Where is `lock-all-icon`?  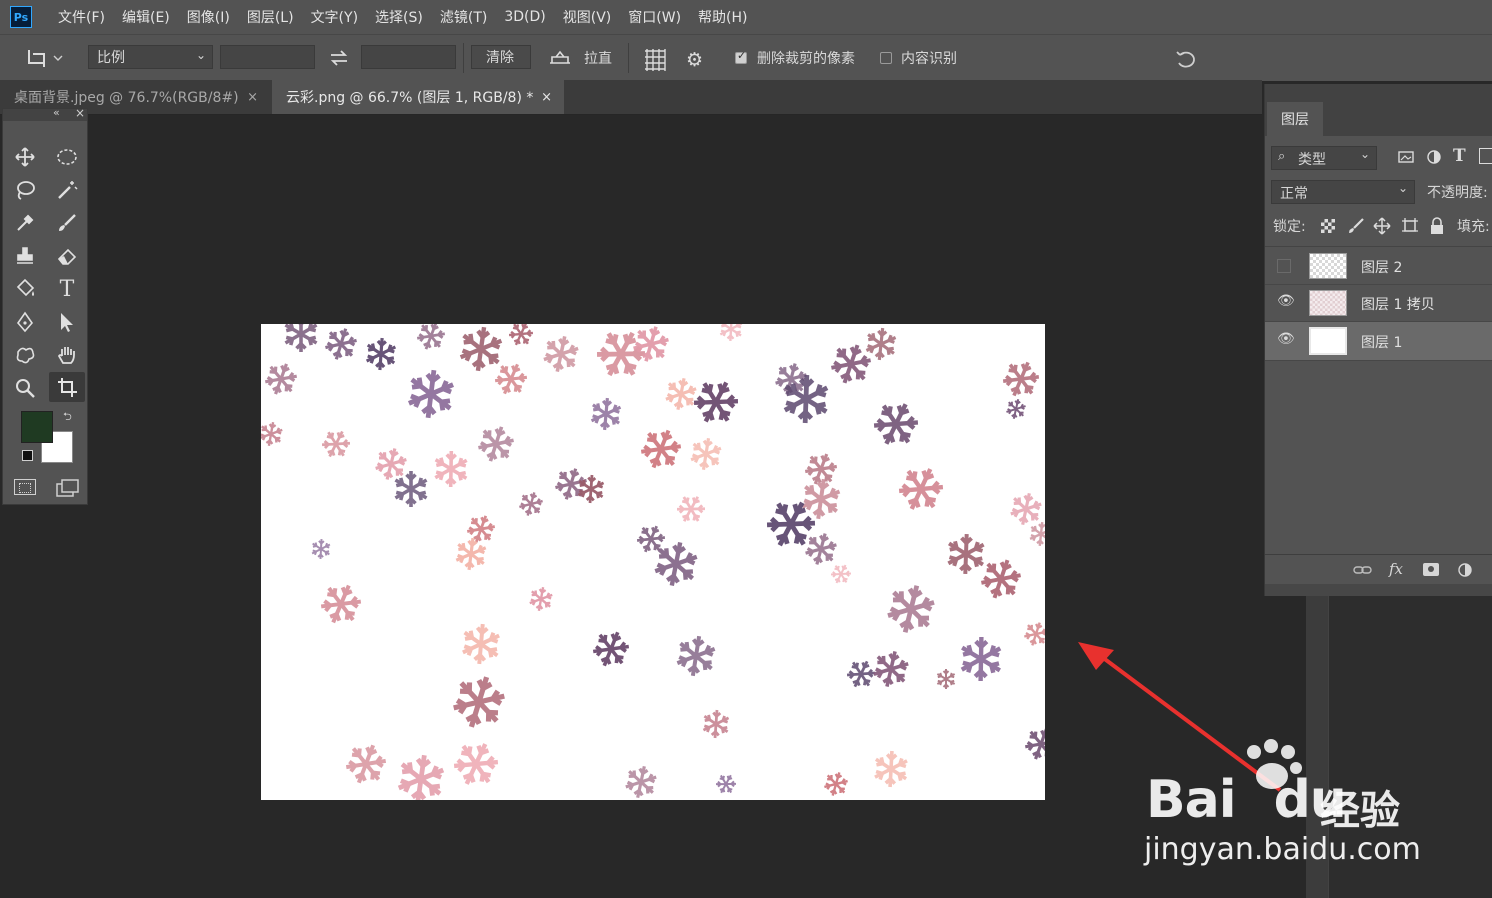 lock-all-icon is located at coordinates (1437, 226).